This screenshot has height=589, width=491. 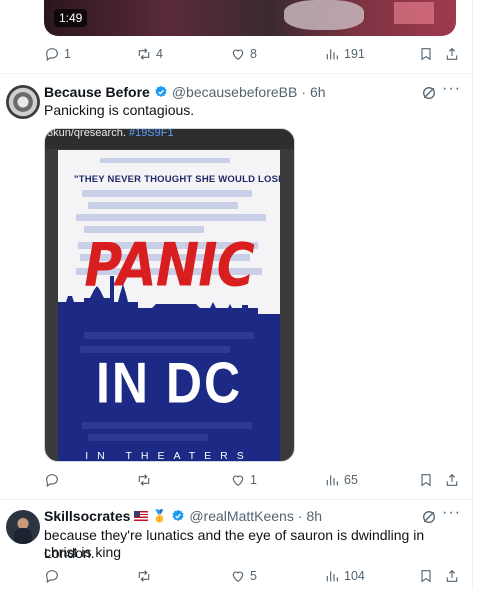 I want to click on like-button: 5, so click(x=243, y=576).